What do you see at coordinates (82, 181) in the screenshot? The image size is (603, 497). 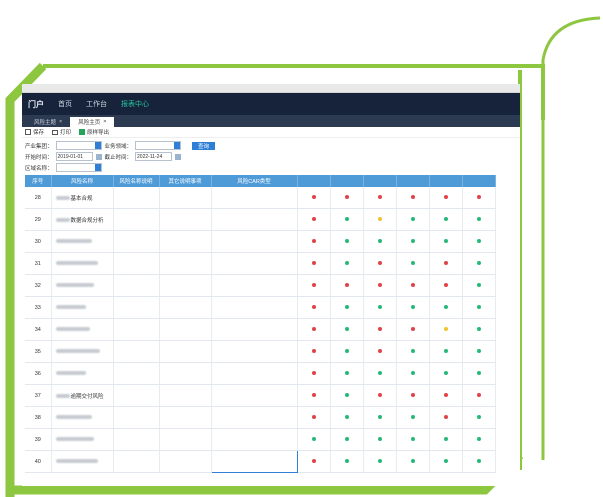 I see `column-header: 风险名称` at bounding box center [82, 181].